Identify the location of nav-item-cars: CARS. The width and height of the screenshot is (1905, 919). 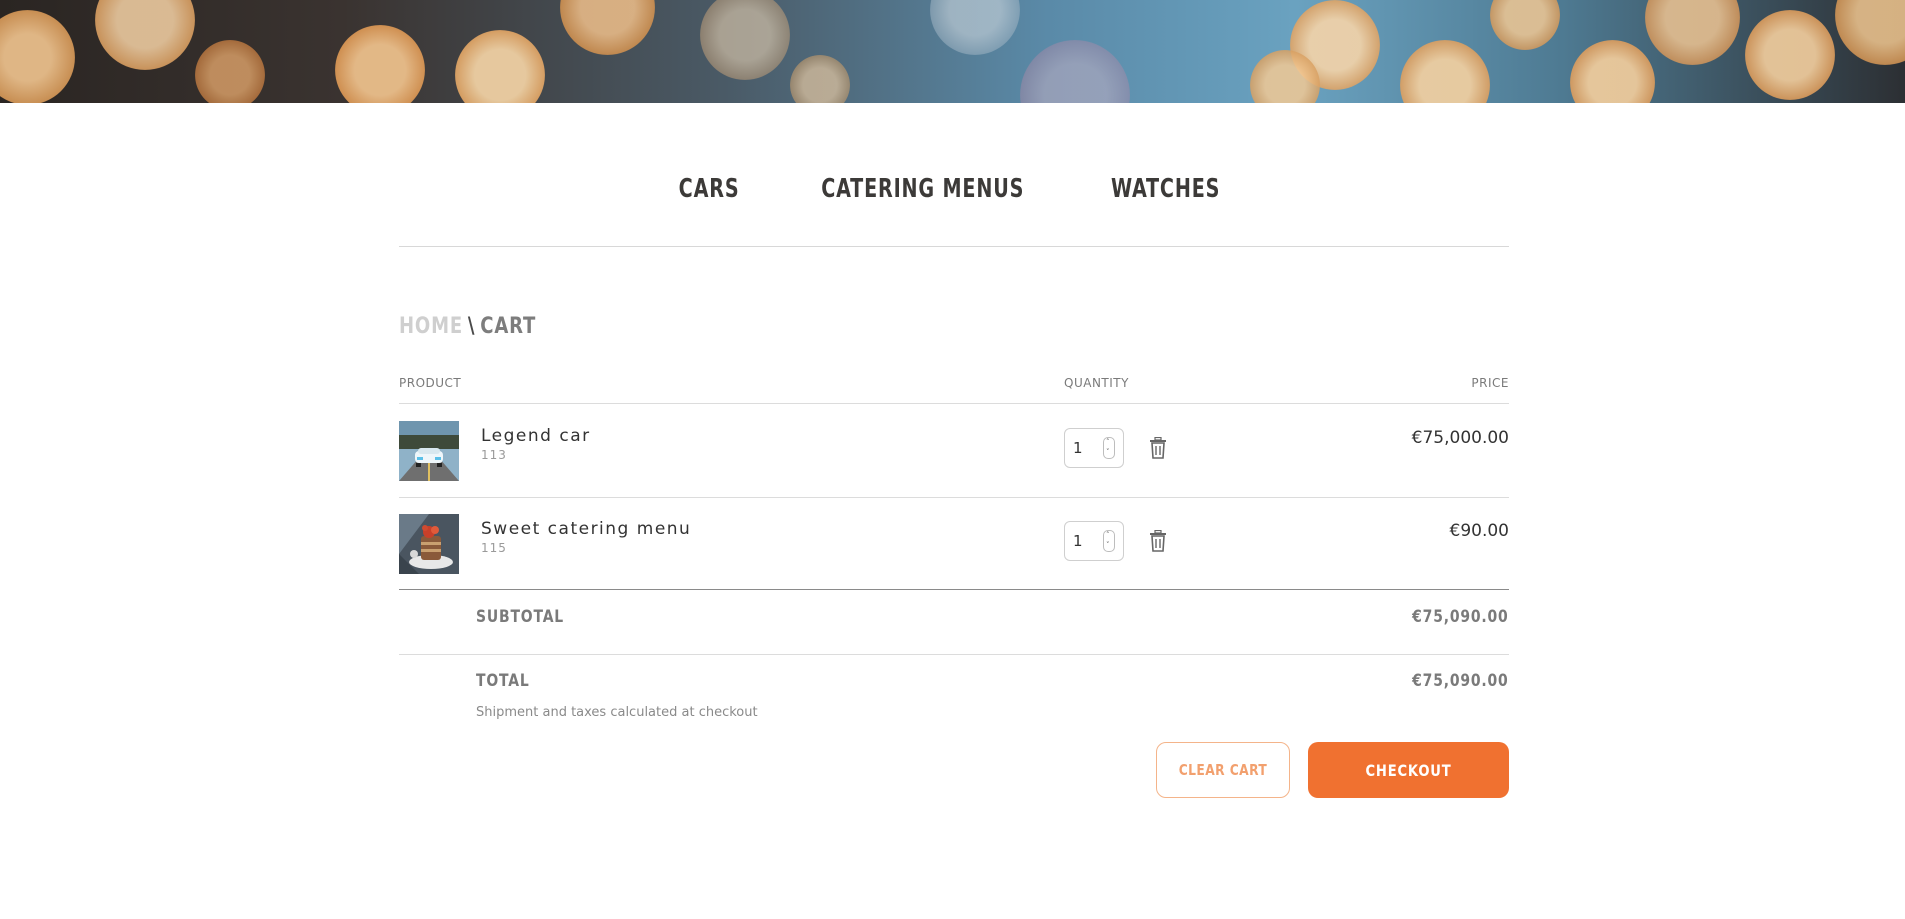
(709, 189).